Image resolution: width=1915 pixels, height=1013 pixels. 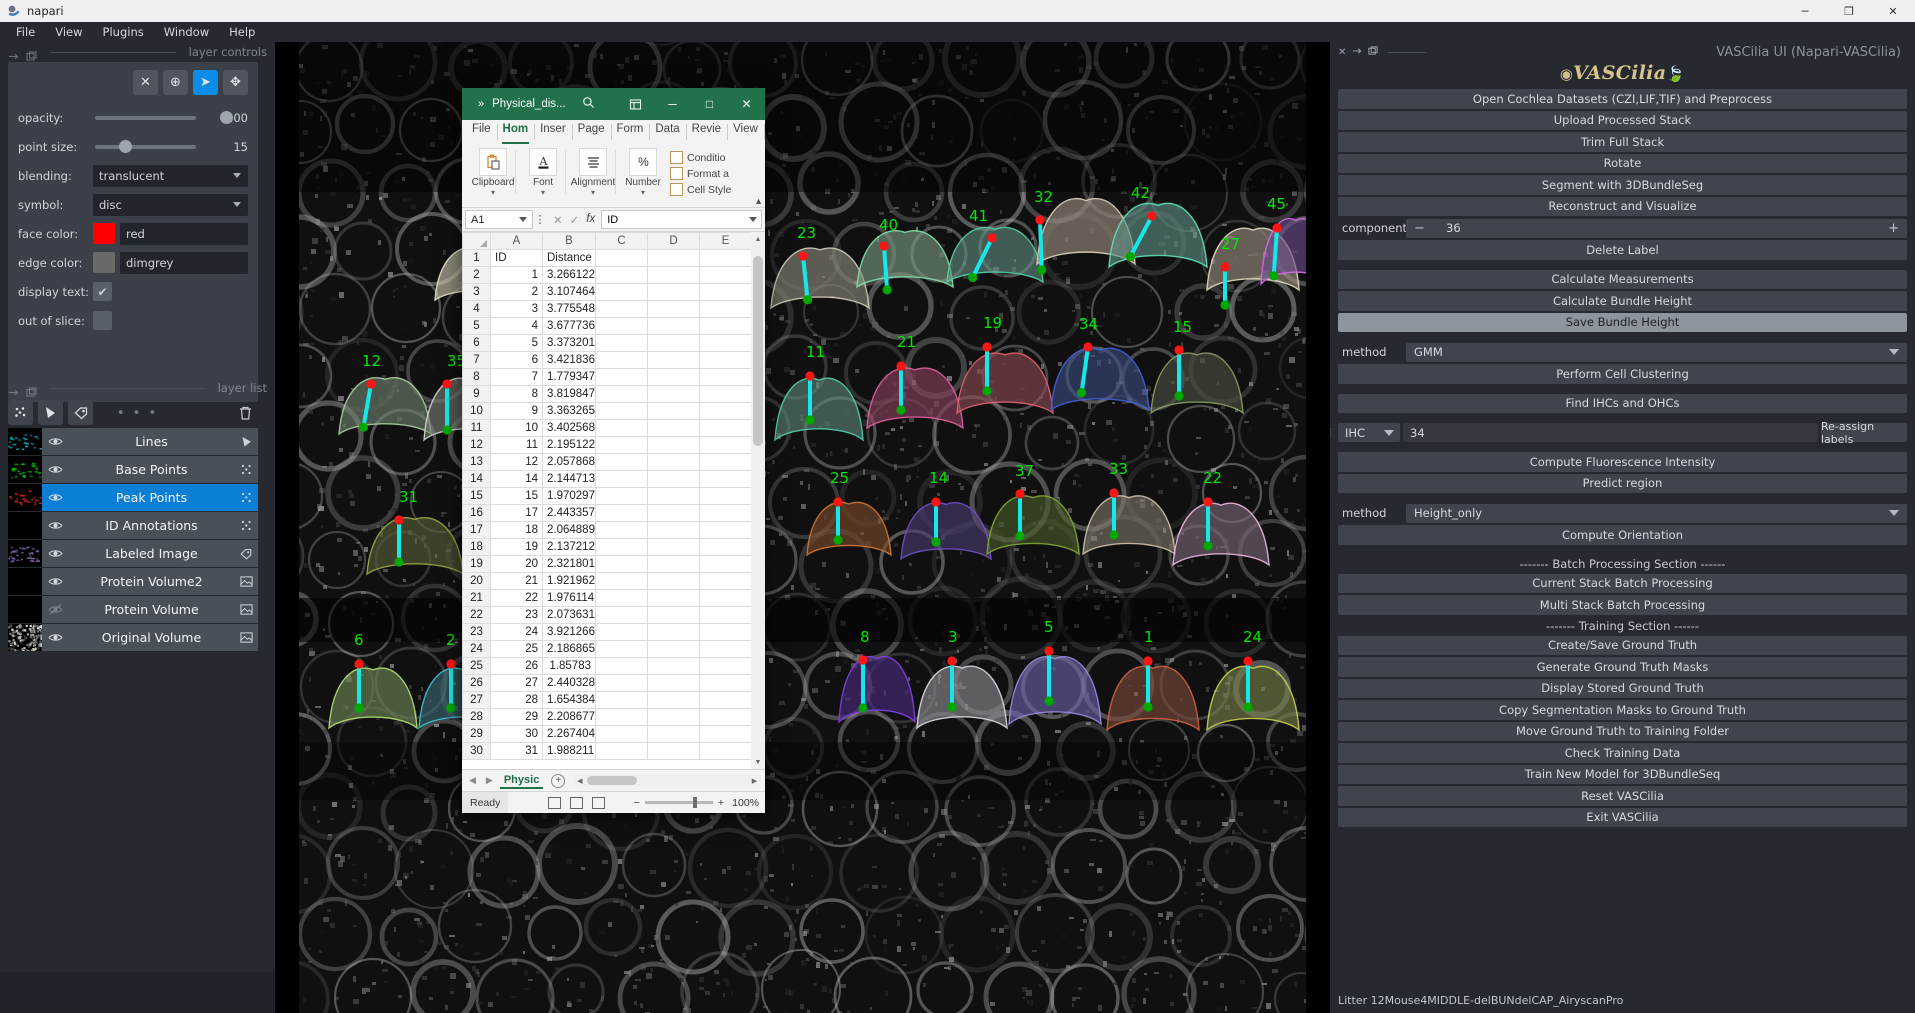 What do you see at coordinates (516, 241) in the screenshot?
I see `column-header-A: A` at bounding box center [516, 241].